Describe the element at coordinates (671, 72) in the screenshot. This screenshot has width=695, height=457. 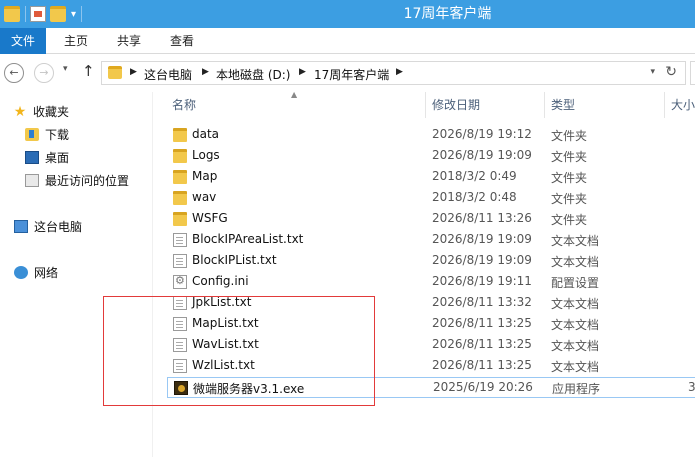
I see `refresh-icon: ↻` at that location.